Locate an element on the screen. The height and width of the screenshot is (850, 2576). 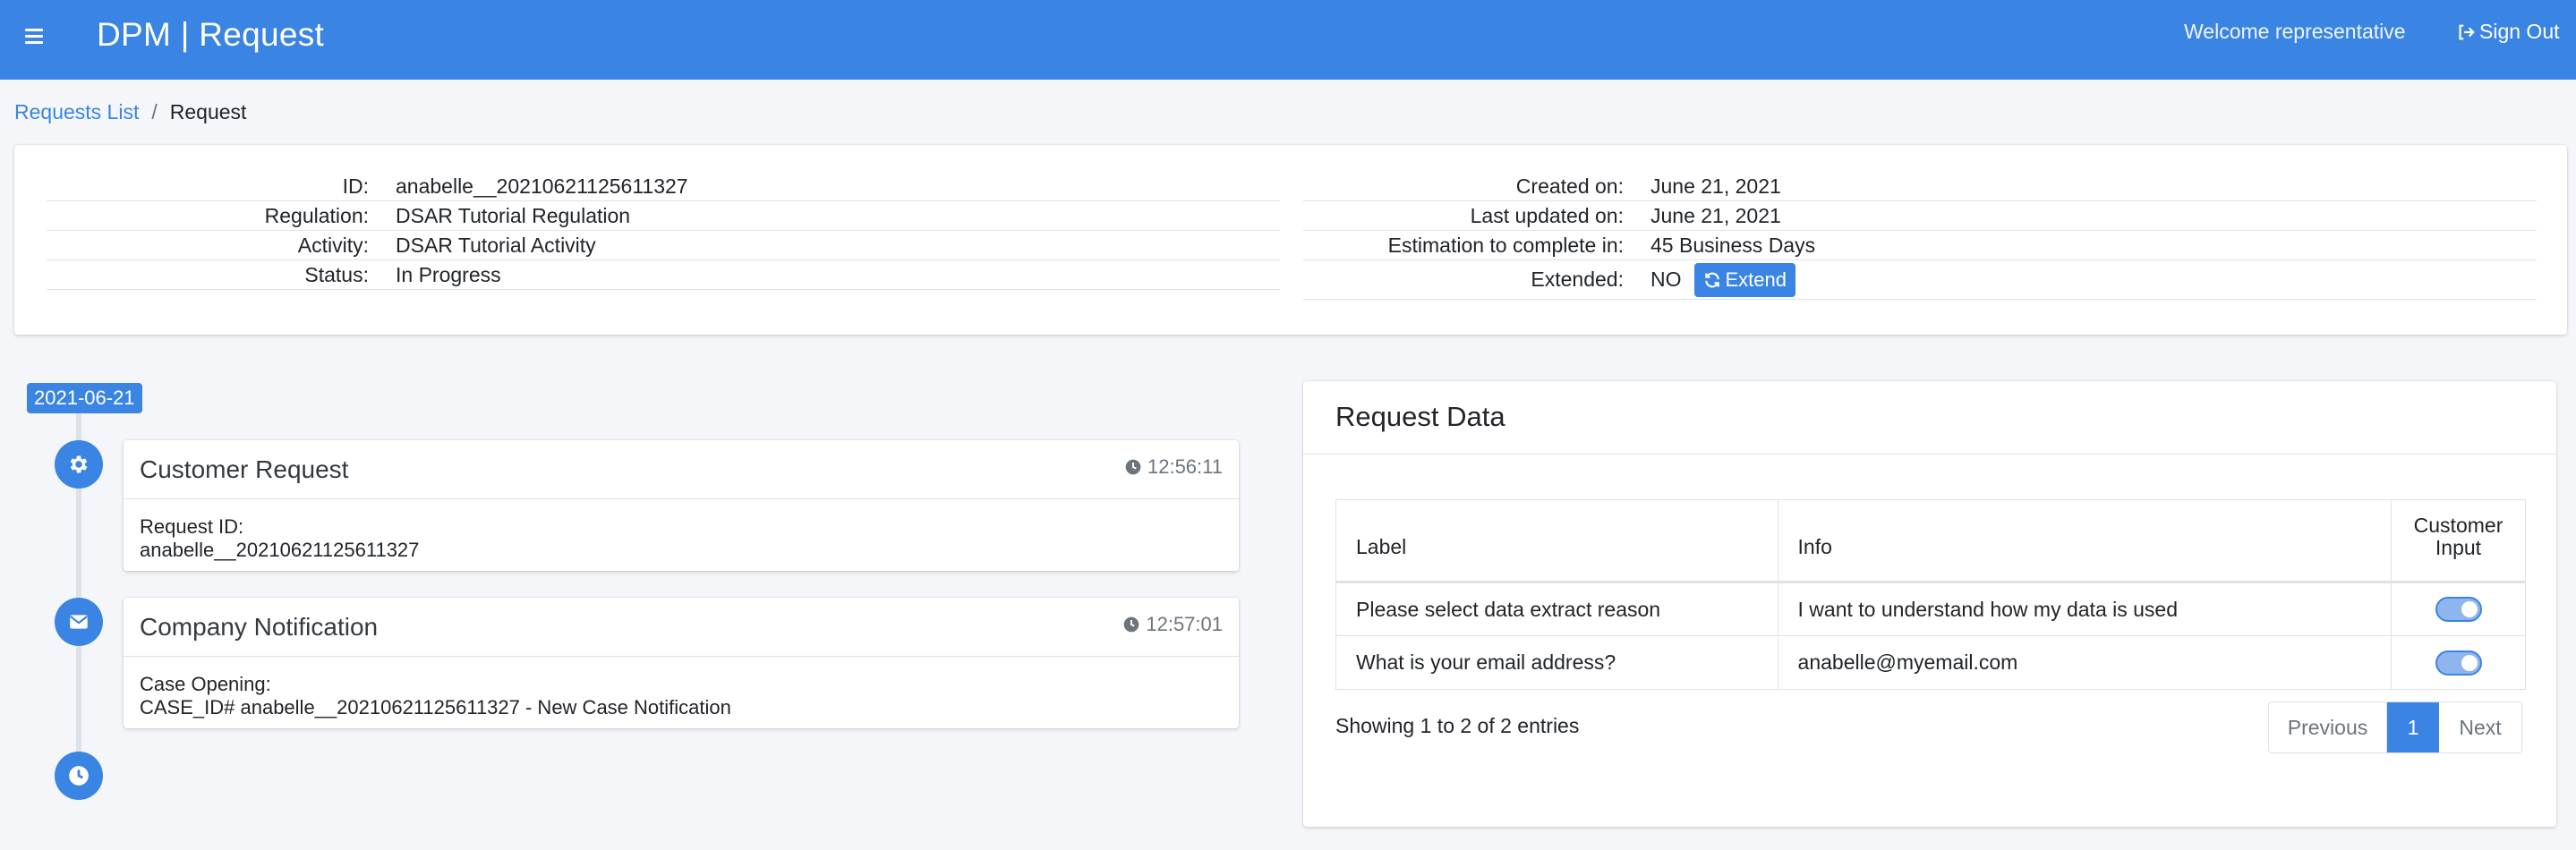
column-header-info: Info is located at coordinates (2085, 541).